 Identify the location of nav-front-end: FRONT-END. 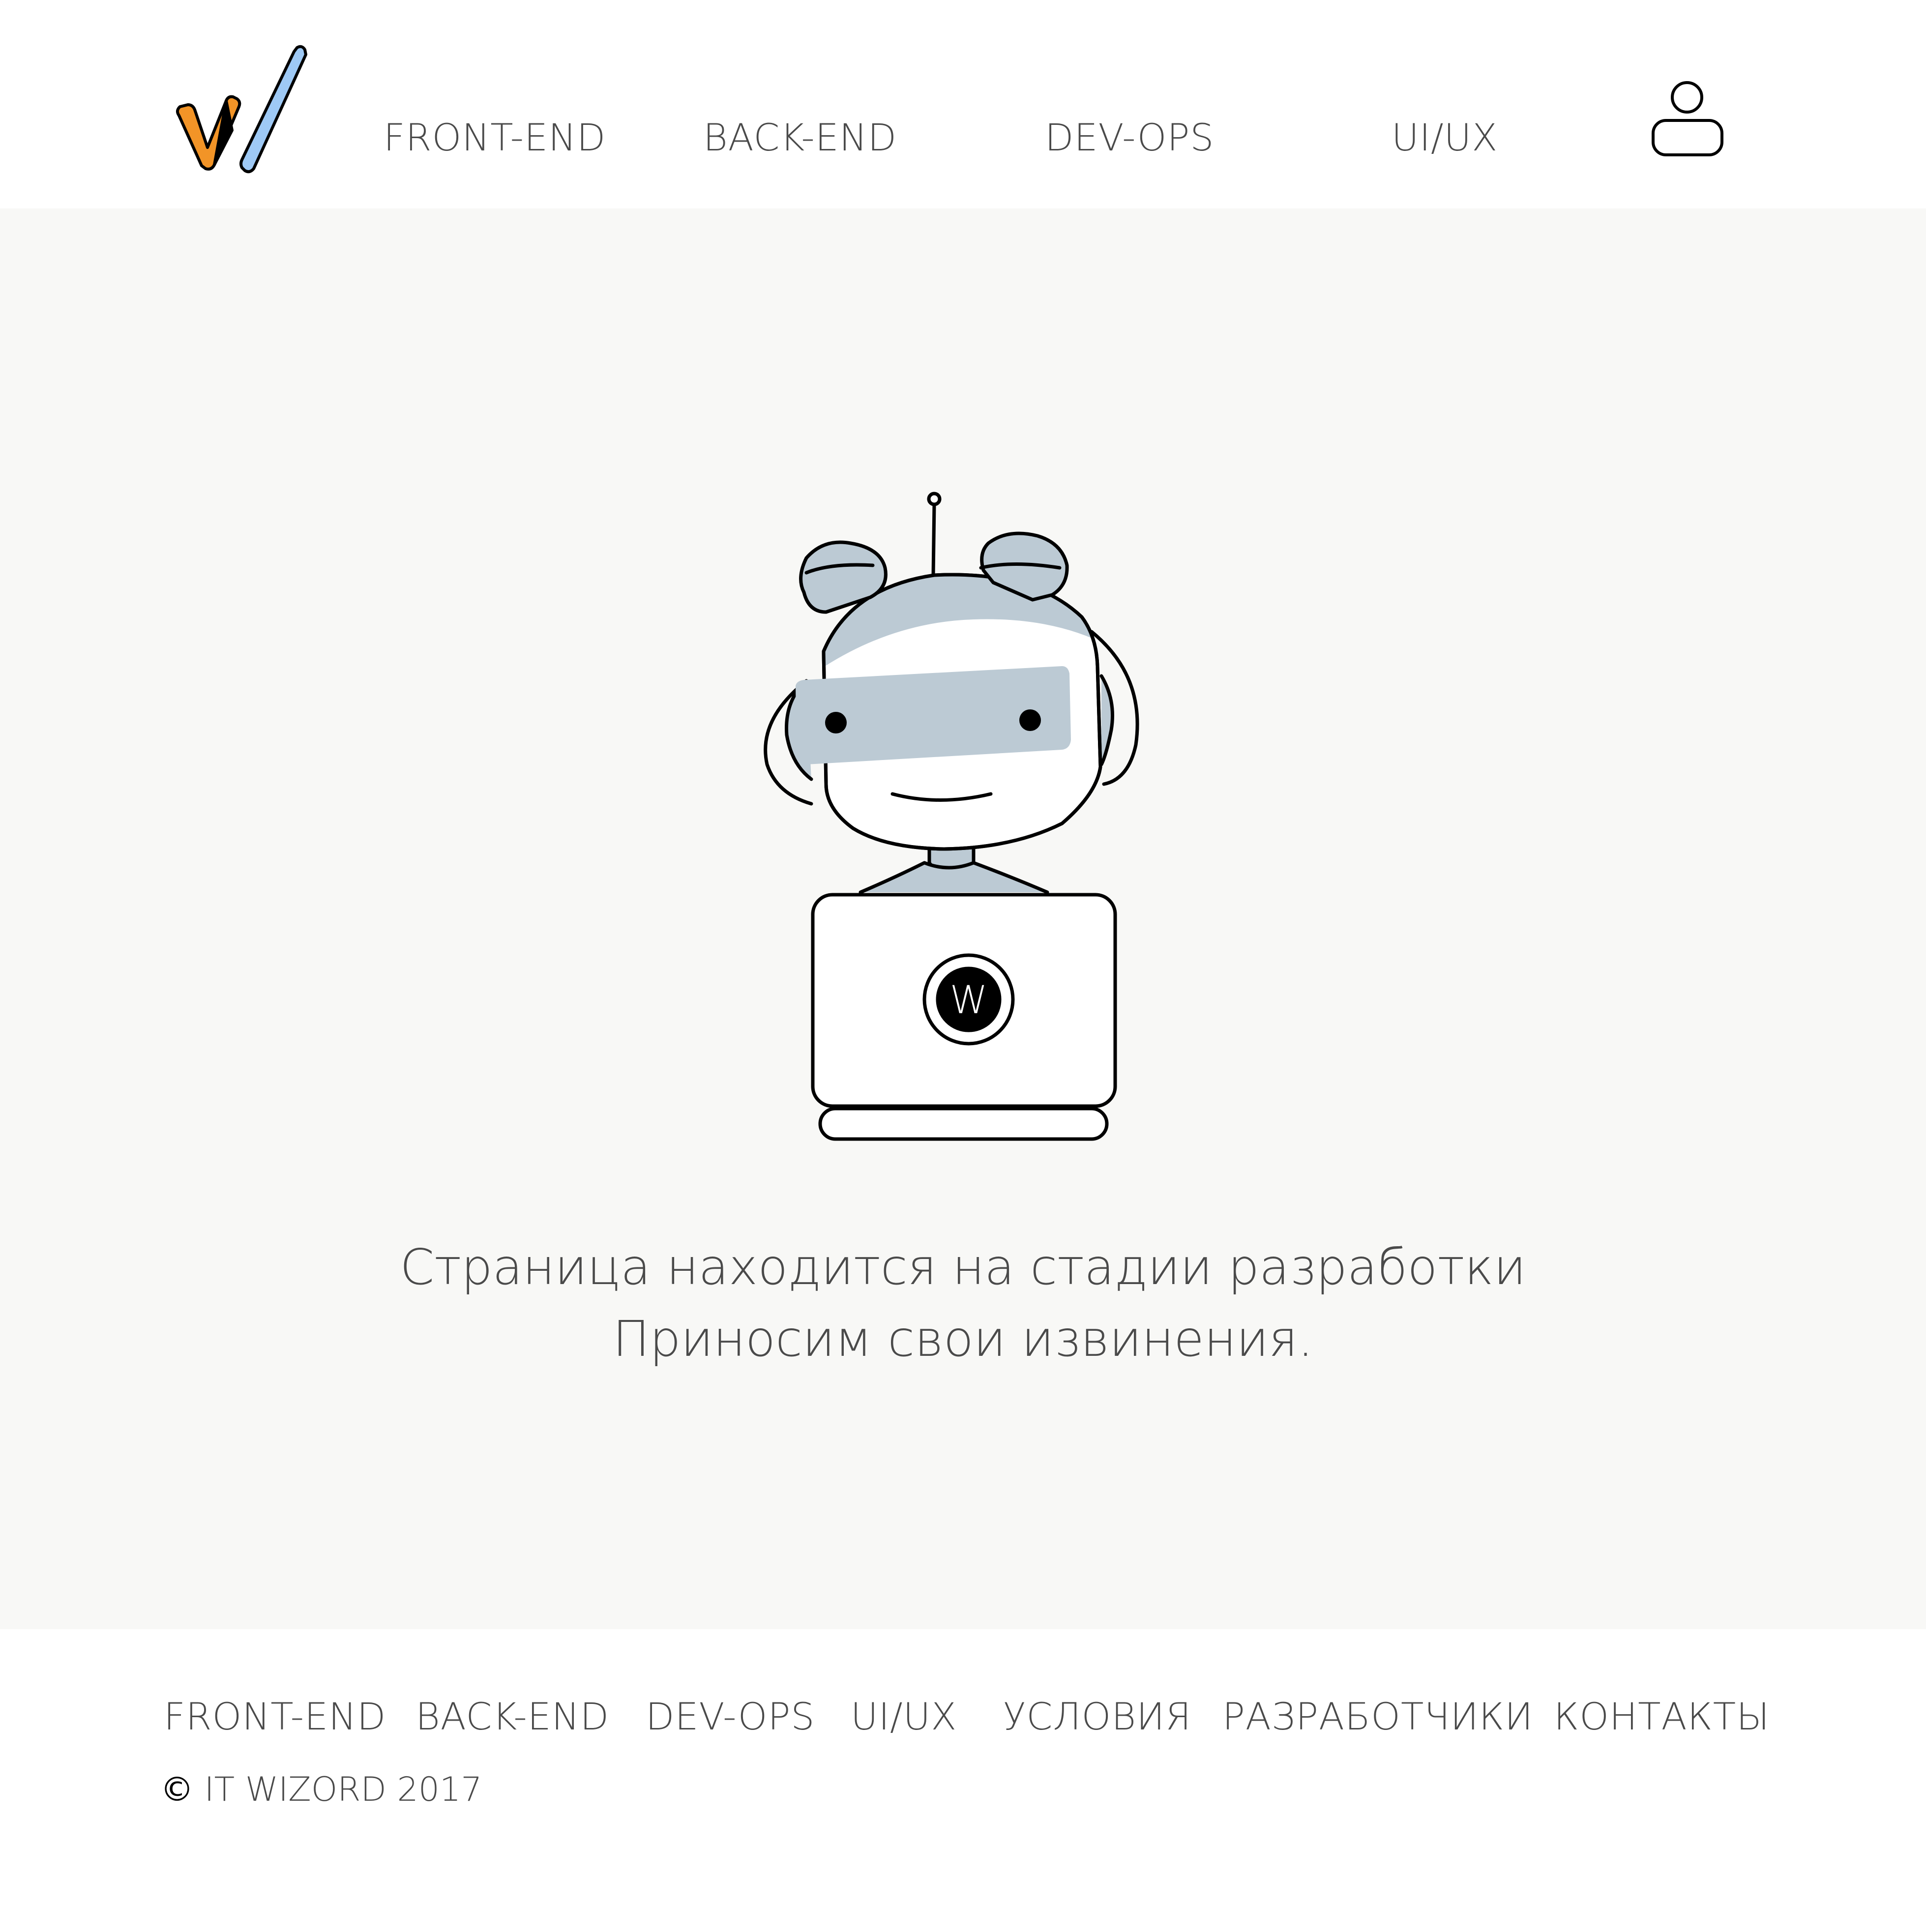
(495, 138).